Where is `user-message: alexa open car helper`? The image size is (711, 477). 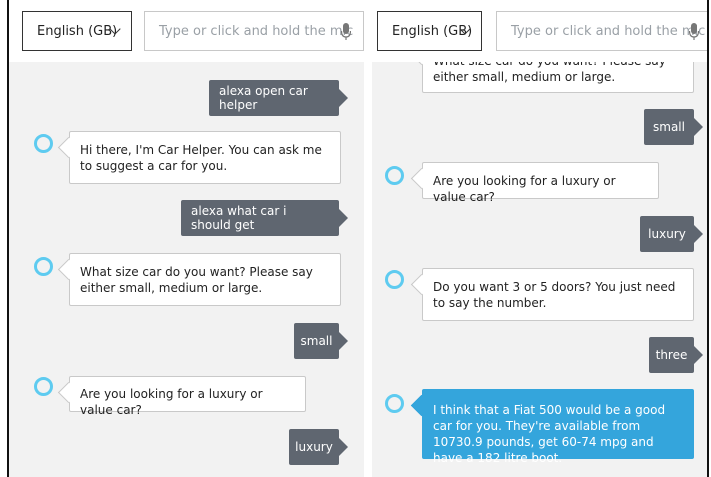 user-message: alexa open car helper is located at coordinates (278, 98).